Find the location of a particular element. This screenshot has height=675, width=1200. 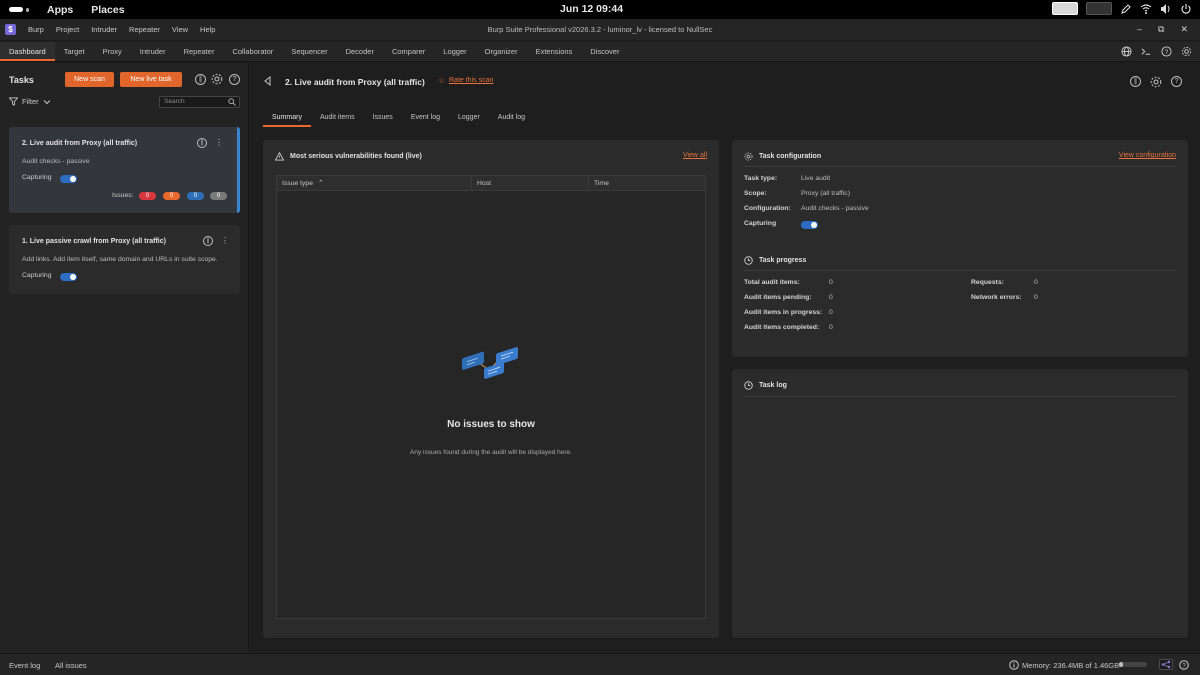

menu-intruder: Intruder is located at coordinates (104, 29).